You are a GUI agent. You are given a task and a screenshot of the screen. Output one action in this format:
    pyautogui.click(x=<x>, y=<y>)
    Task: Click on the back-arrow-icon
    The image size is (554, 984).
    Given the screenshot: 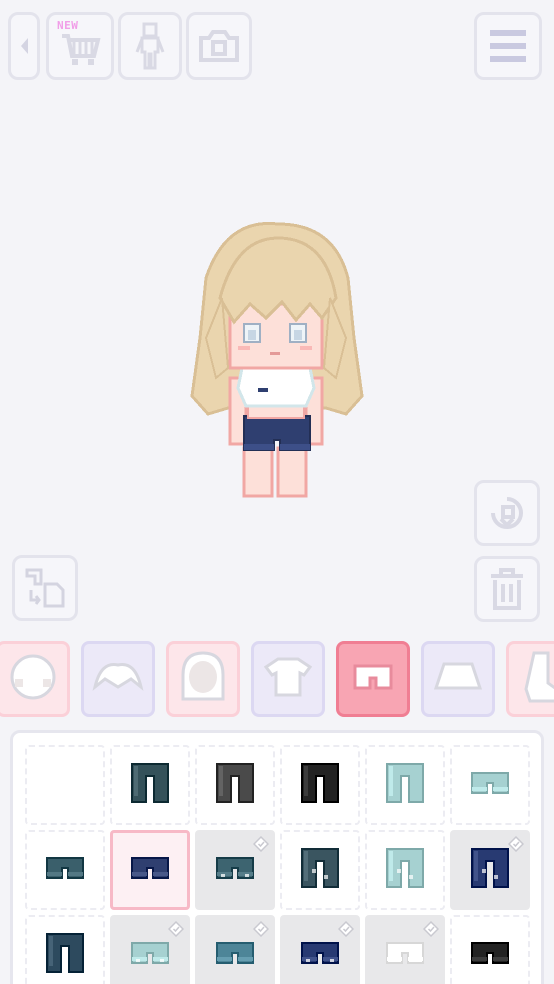 What is the action you would take?
    pyautogui.click(x=24, y=46)
    